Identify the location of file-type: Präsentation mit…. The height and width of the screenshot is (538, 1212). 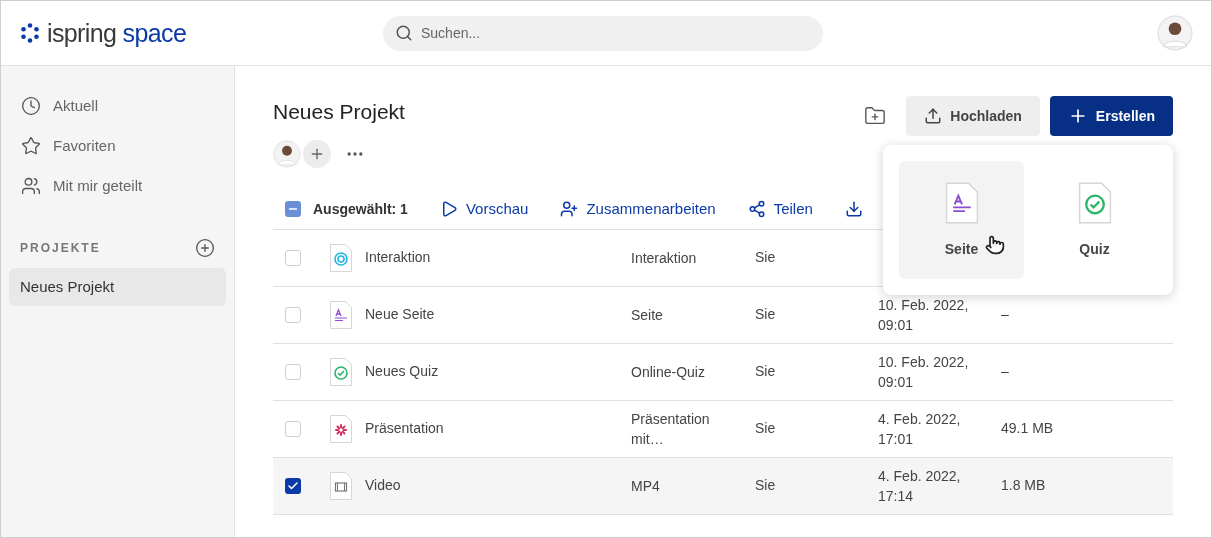
(671, 429).